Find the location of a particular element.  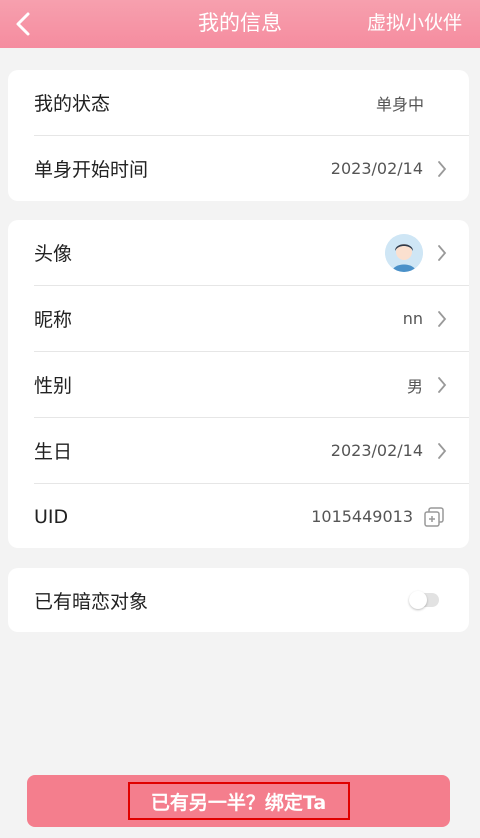

uid-label: UID is located at coordinates (51, 516).